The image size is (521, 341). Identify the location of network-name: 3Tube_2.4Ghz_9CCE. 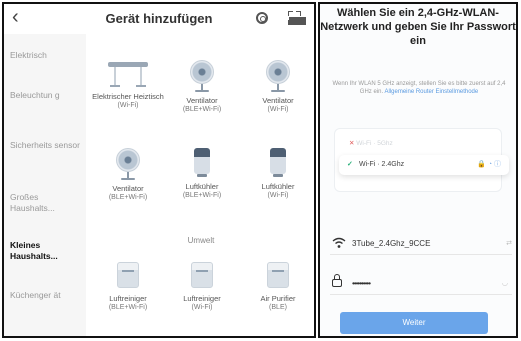
(391, 243).